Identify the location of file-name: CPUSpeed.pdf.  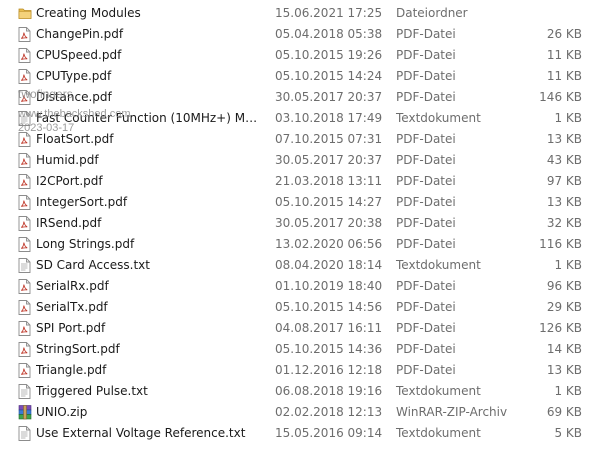
(79, 55).